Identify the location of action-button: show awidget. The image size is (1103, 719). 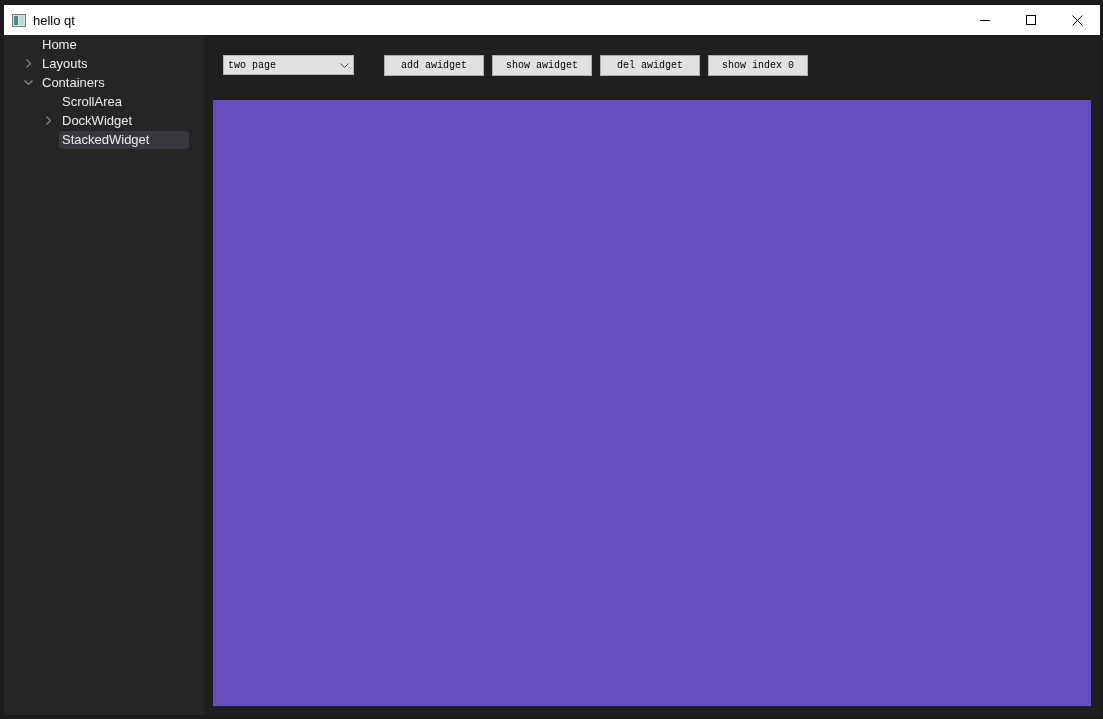
(542, 65).